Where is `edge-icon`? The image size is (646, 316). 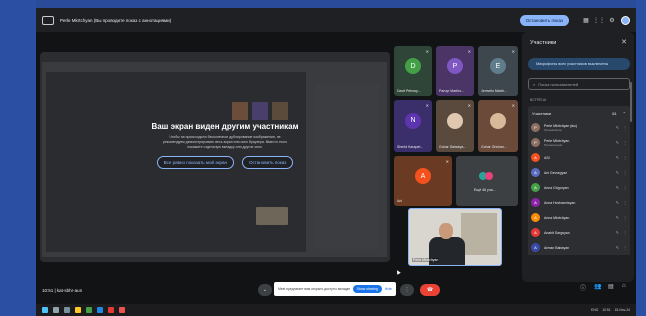 edge-icon is located at coordinates (100, 310).